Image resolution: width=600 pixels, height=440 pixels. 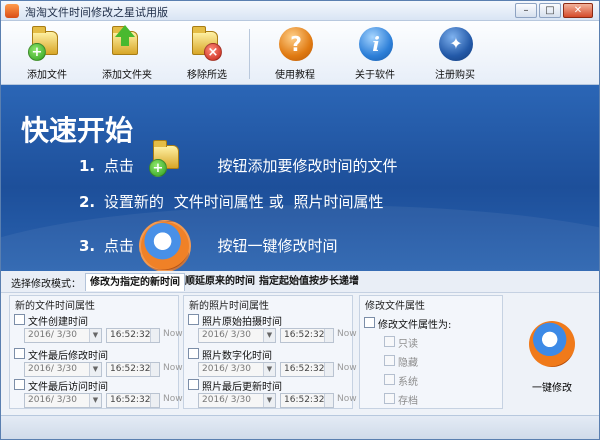 I want to click on archive-checkbox, so click(x=389, y=398).